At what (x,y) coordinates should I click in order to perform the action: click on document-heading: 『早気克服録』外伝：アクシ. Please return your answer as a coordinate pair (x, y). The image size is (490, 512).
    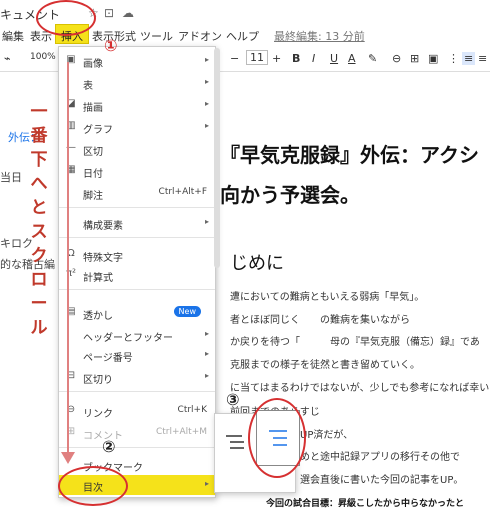
    Looking at the image, I should click on (349, 155).